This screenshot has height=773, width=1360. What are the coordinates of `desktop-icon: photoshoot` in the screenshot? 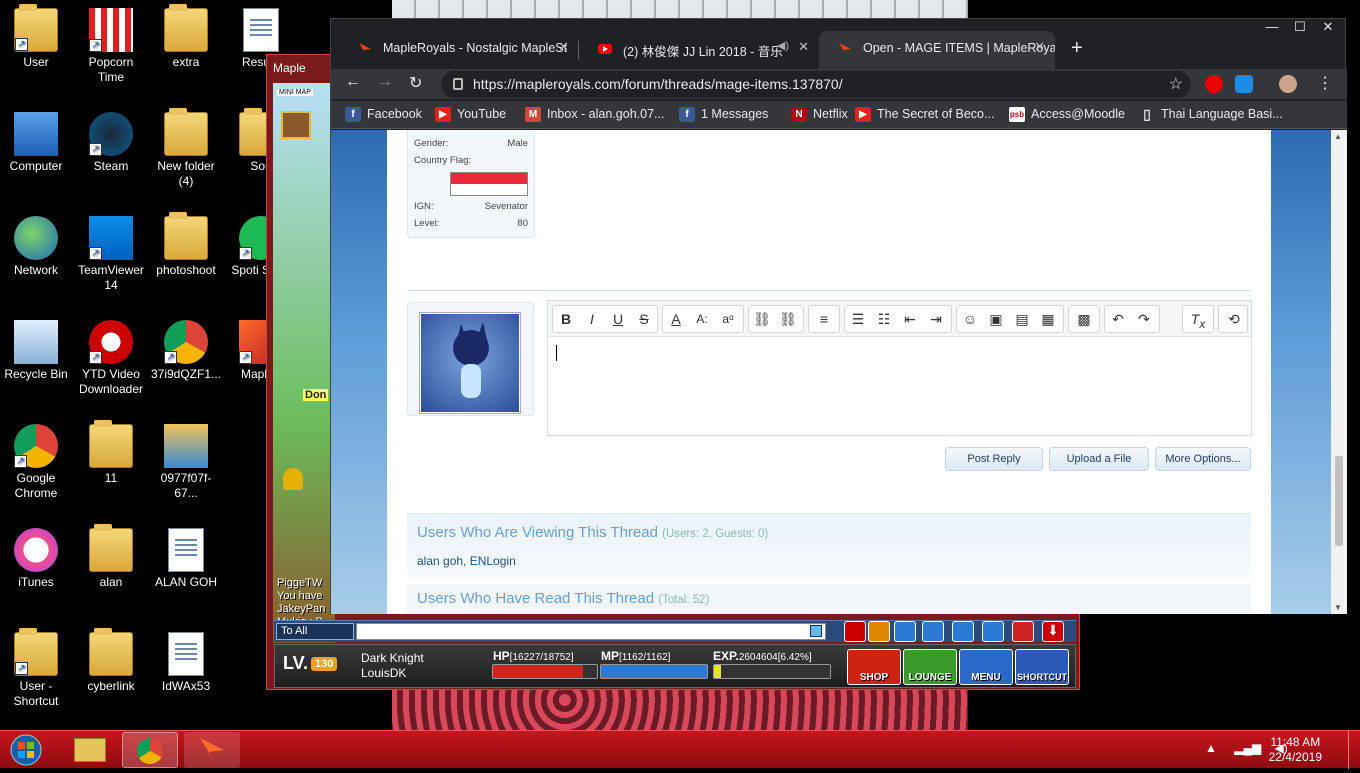 It's located at (186, 245).